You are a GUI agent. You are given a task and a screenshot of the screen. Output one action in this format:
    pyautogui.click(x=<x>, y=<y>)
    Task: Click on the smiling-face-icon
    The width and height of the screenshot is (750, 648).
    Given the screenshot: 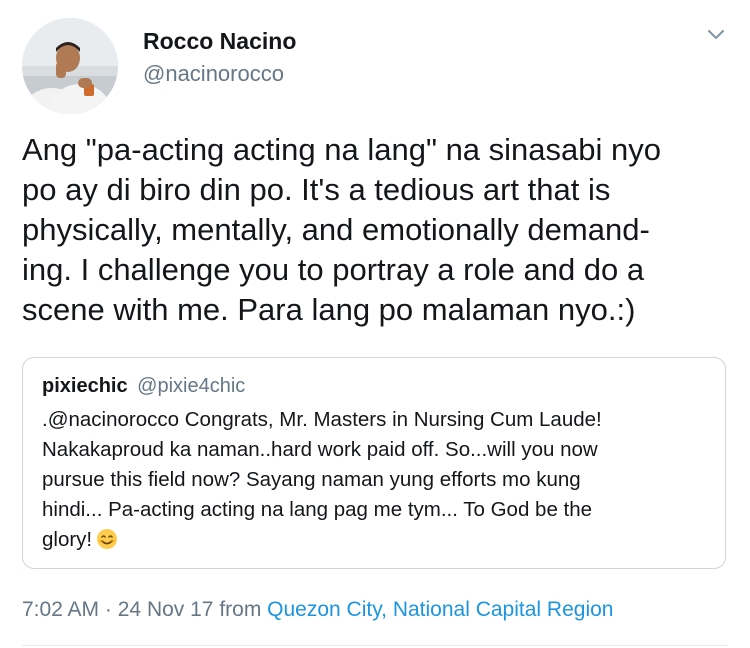 What is the action you would take?
    pyautogui.click(x=107, y=543)
    